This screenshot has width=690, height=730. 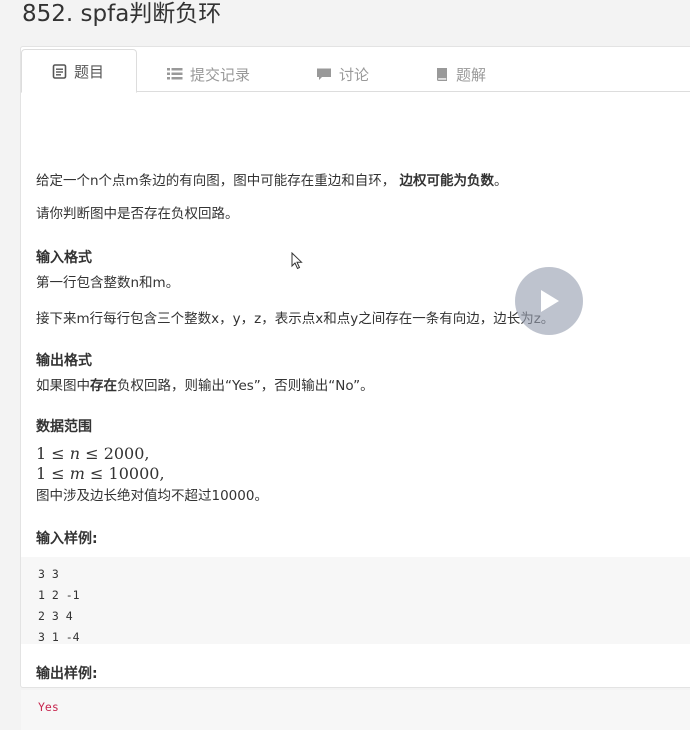 I want to click on sample-output-value: Yes, so click(x=48, y=707).